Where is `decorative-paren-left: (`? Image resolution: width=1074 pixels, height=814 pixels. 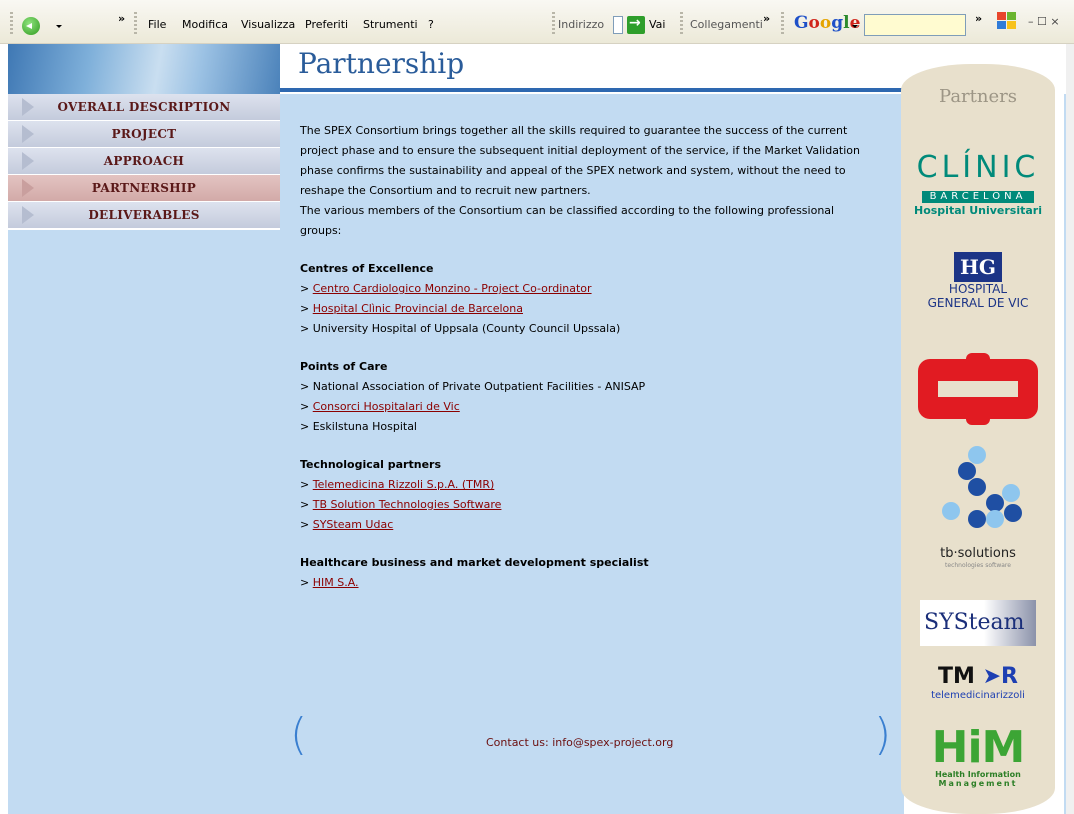 decorative-paren-left: ( is located at coordinates (299, 734).